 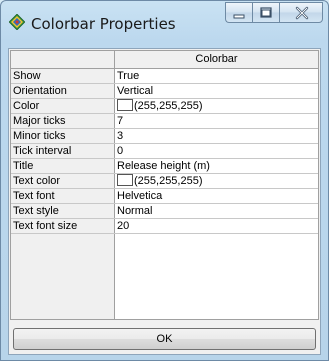 What do you see at coordinates (164, 91) in the screenshot?
I see `property-row-orientation: Orientation Vertical` at bounding box center [164, 91].